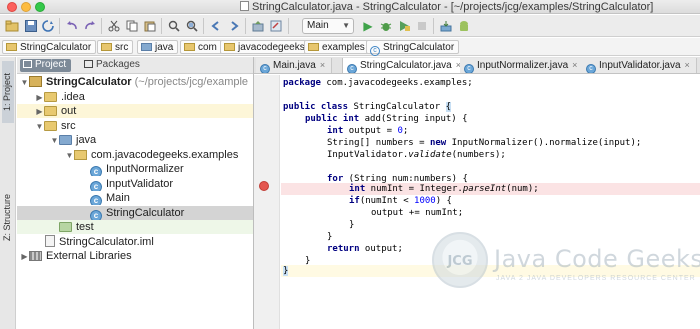  I want to click on cut-icon, so click(114, 26).